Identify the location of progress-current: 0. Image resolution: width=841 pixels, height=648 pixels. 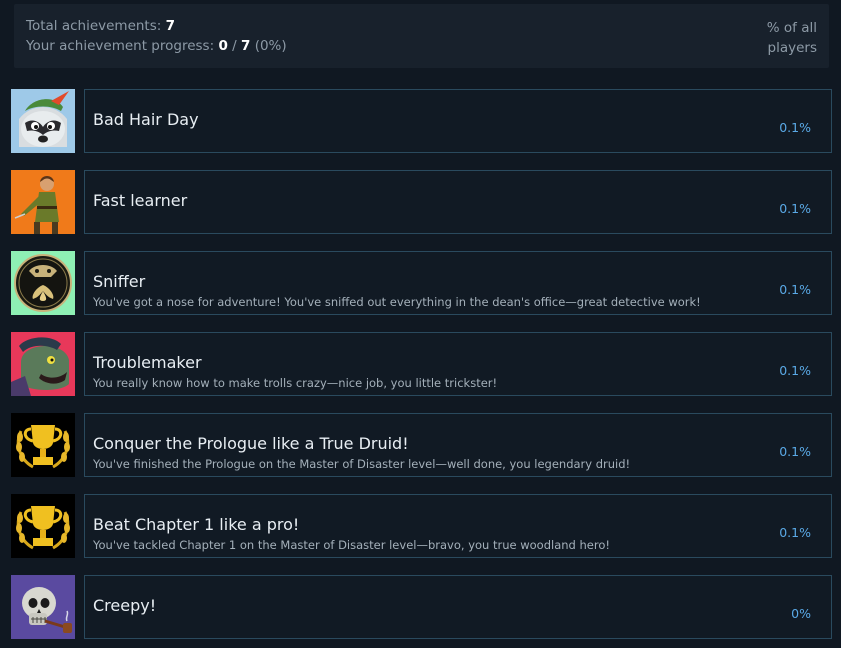
(223, 46).